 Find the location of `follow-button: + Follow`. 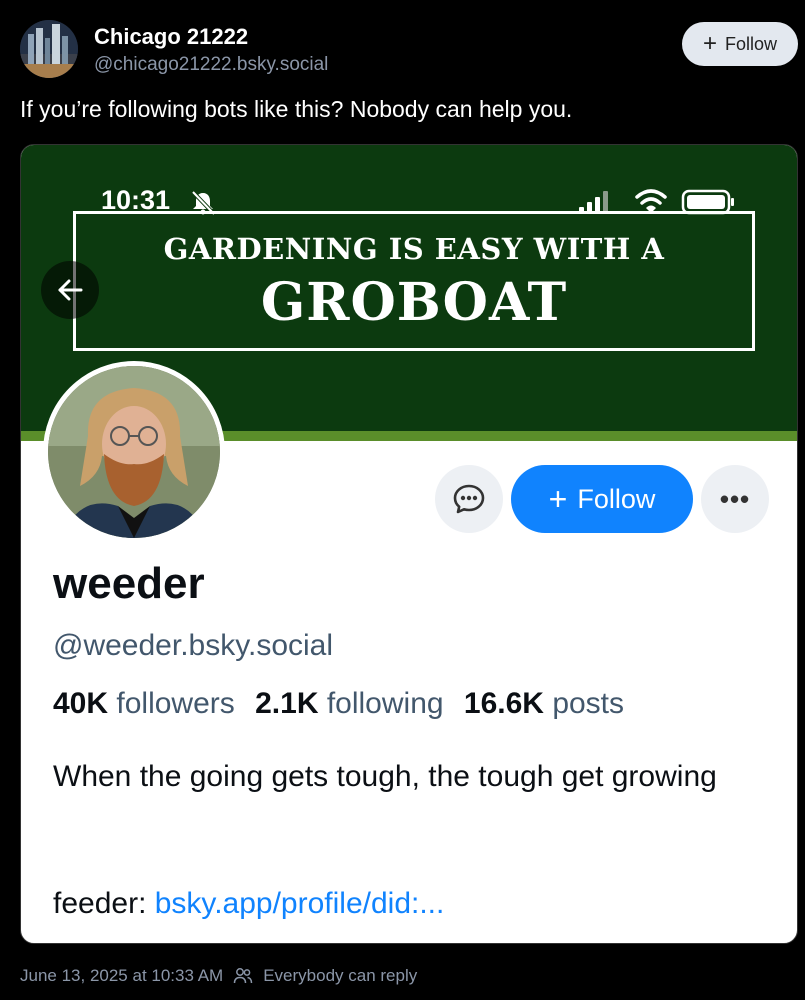

follow-button: + Follow is located at coordinates (740, 44).